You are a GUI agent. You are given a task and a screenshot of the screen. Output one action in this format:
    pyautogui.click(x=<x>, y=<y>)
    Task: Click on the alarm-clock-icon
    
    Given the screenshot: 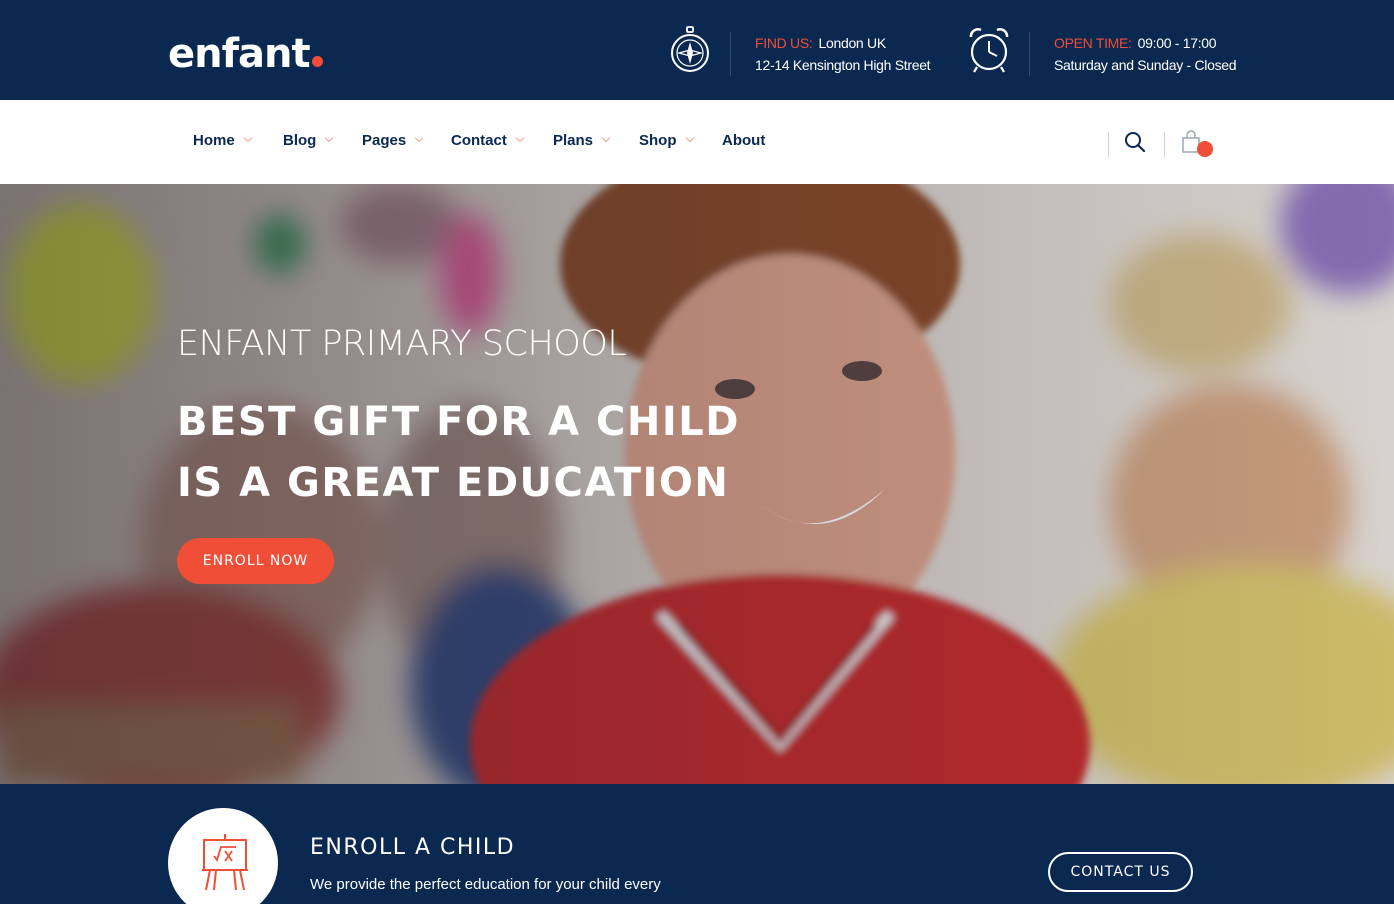 What is the action you would take?
    pyautogui.click(x=989, y=50)
    